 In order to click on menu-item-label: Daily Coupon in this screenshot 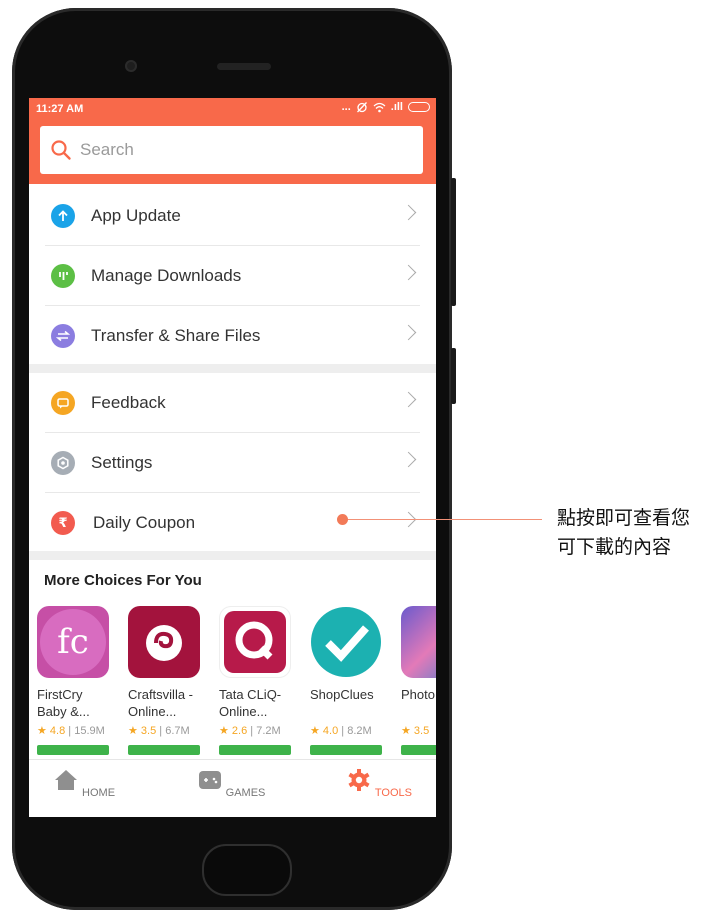, I will do `click(144, 522)`.